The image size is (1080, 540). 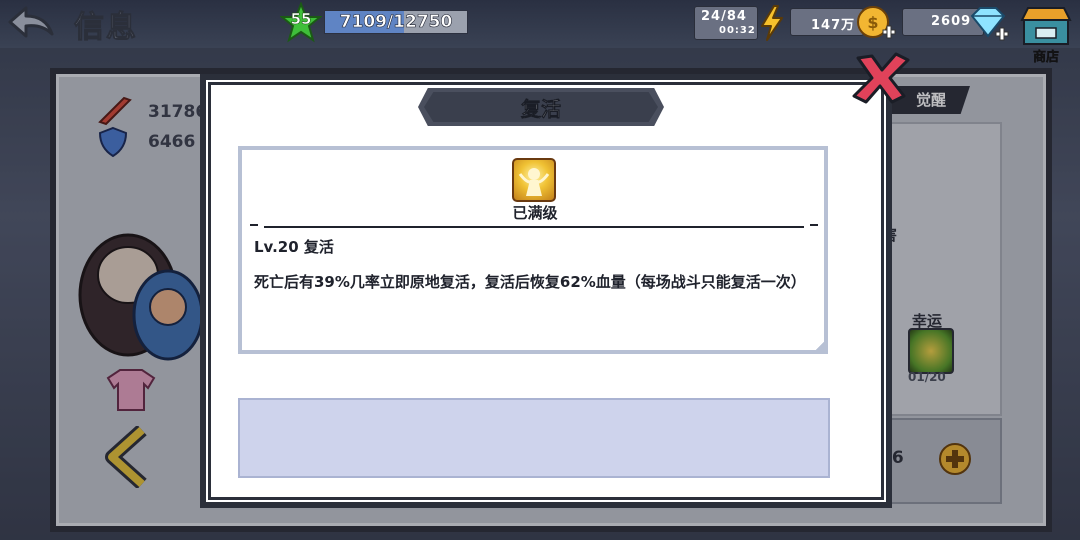 I want to click on diamond-icon, so click(x=989, y=24).